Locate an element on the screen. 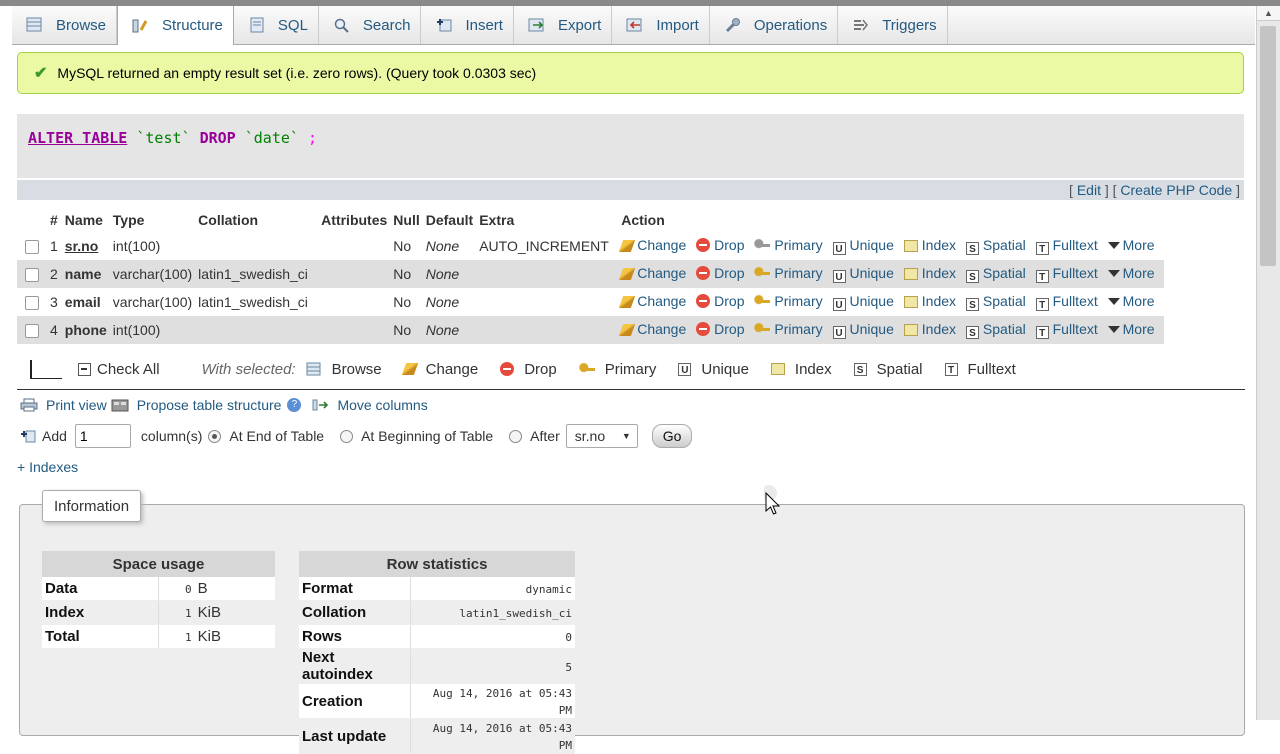 The image size is (1280, 754). scrollbar-thumb is located at coordinates (1268, 146).